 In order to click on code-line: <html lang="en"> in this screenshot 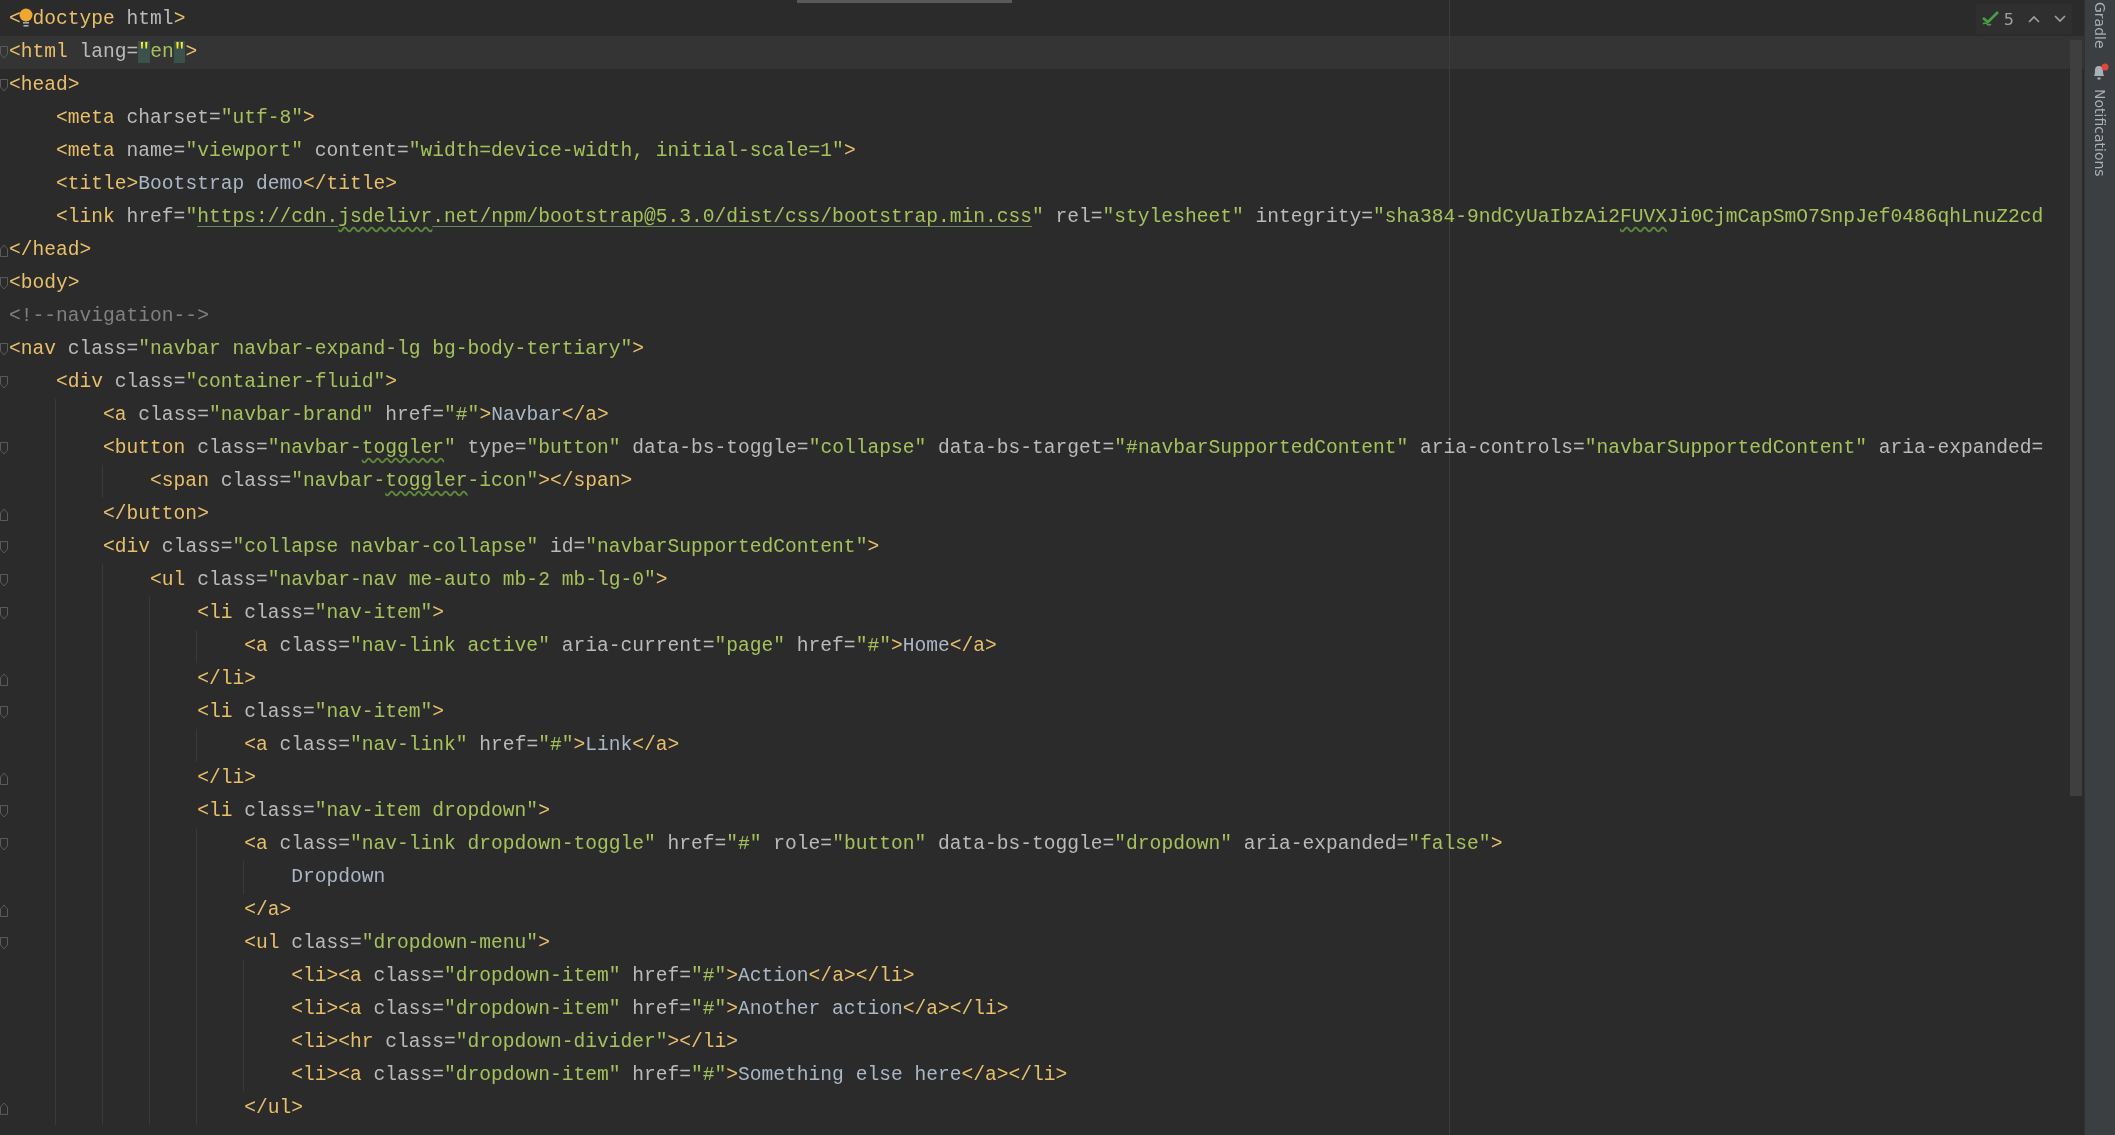, I will do `click(103, 52)`.